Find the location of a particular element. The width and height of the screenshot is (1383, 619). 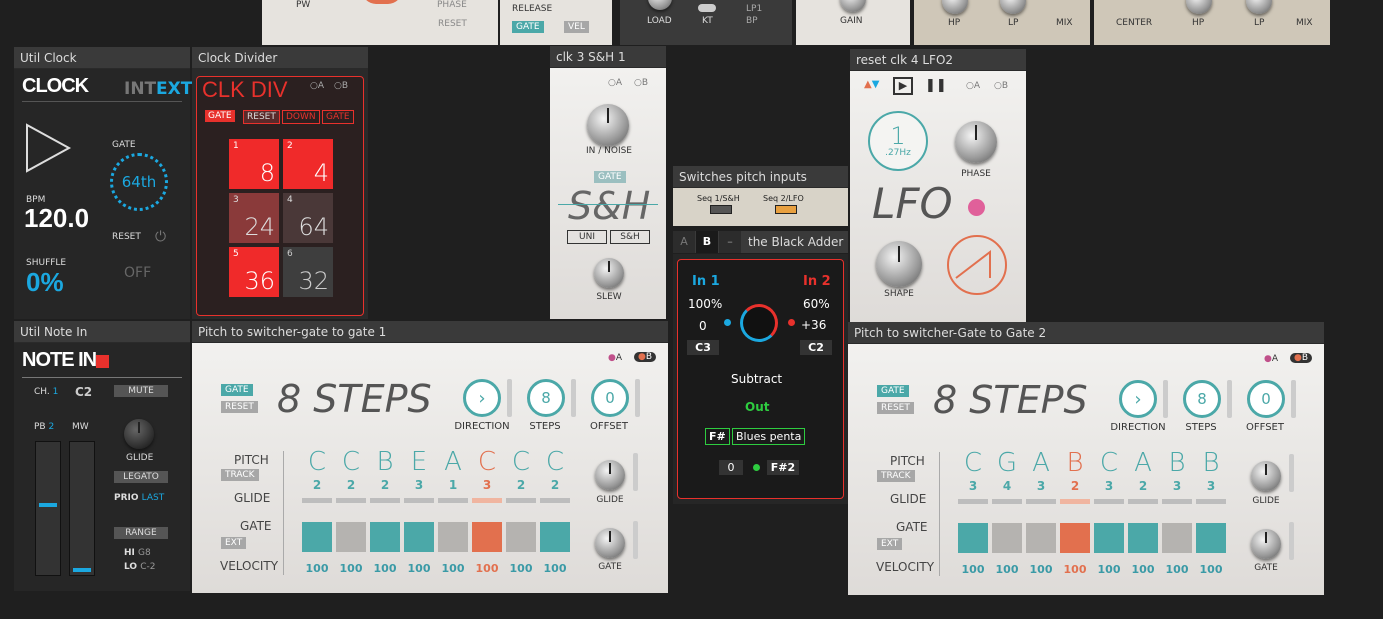

clkdiv-reset-button: RESET is located at coordinates (261, 117).